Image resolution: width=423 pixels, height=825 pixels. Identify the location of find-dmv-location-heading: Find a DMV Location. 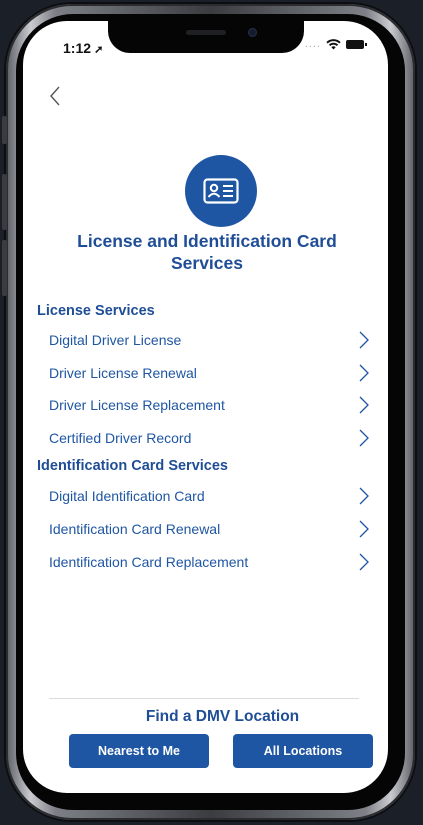
(222, 716).